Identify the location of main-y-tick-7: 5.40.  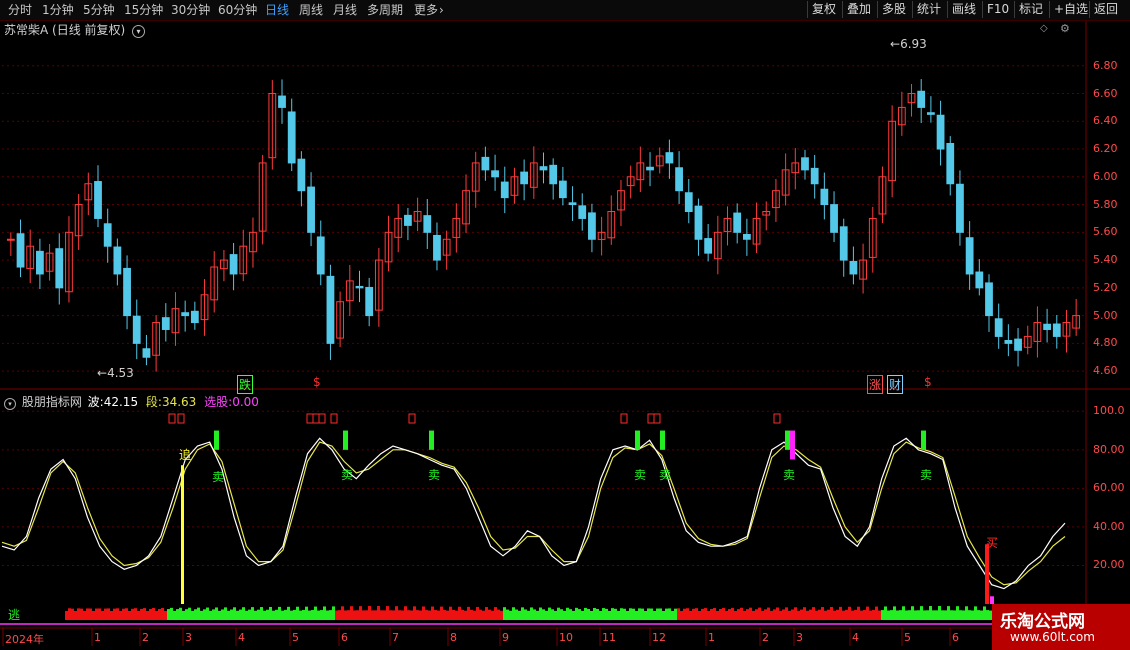
(1105, 260).